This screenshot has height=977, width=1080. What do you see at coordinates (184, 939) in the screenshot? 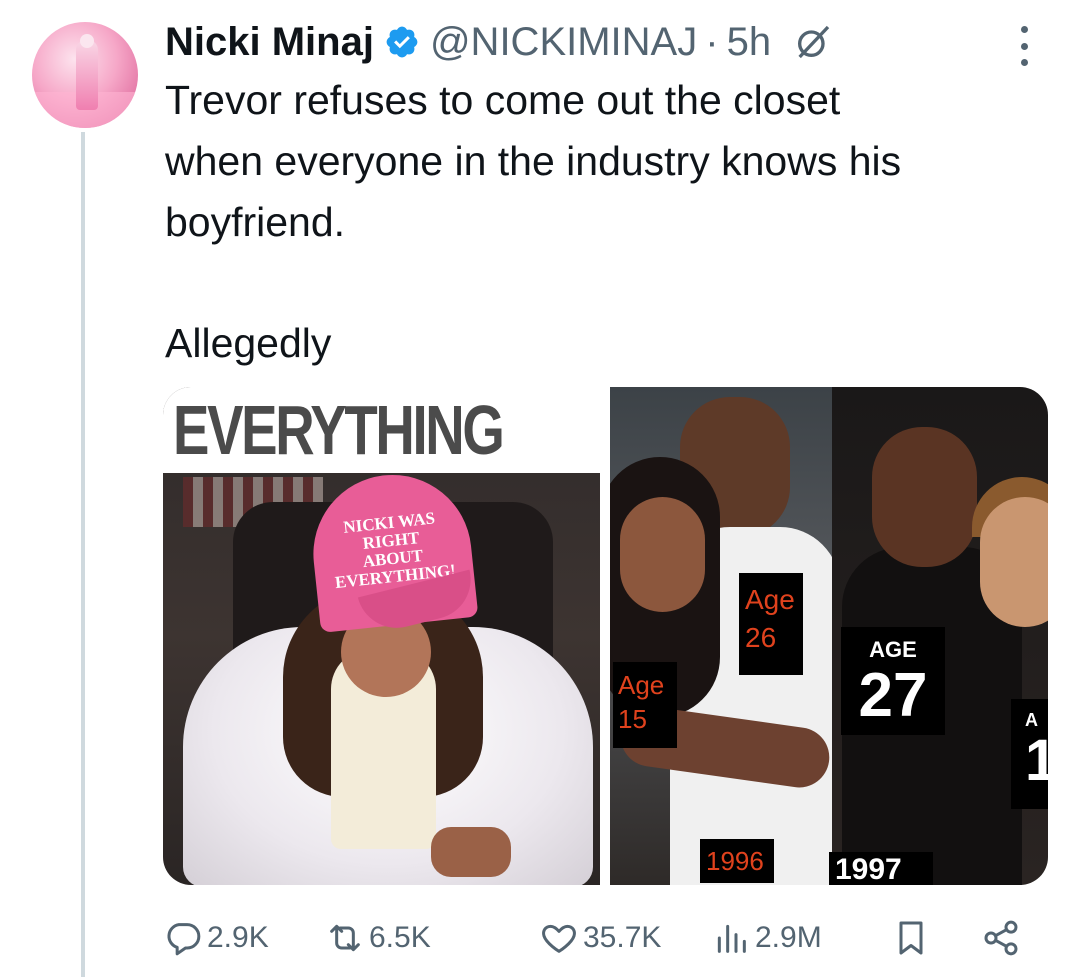
I see `reply-icon` at bounding box center [184, 939].